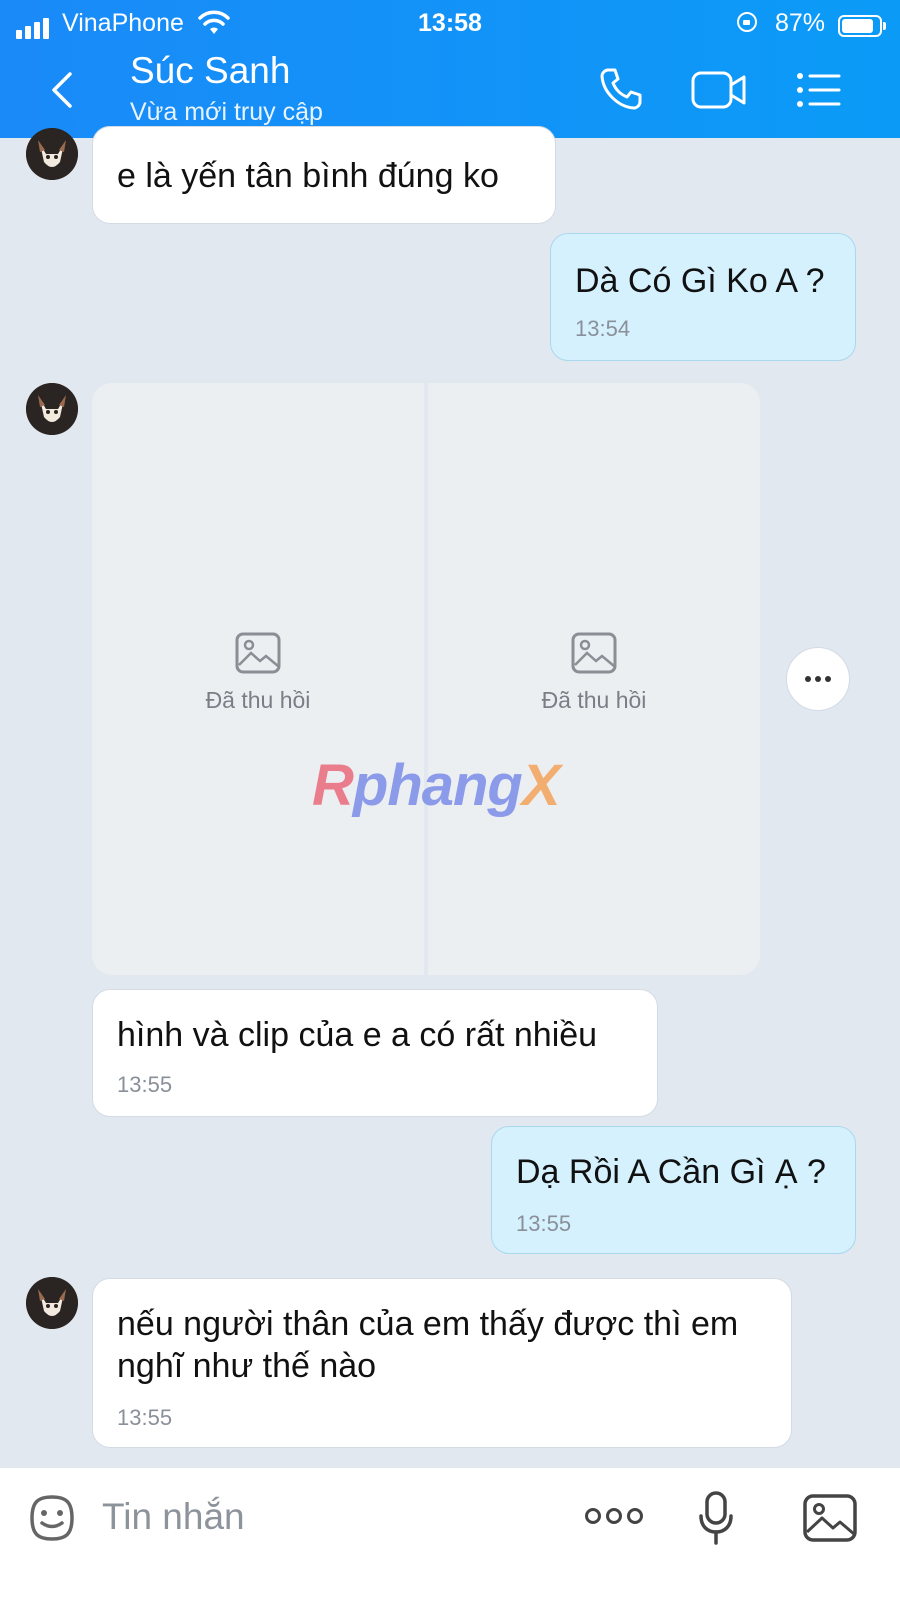 The width and height of the screenshot is (900, 1600). I want to click on contact-name: Súc Sanh, so click(210, 71).